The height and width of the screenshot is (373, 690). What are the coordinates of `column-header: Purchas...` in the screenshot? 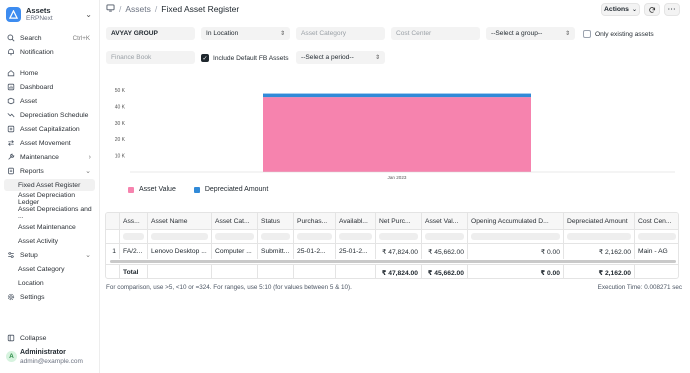 It's located at (315, 221).